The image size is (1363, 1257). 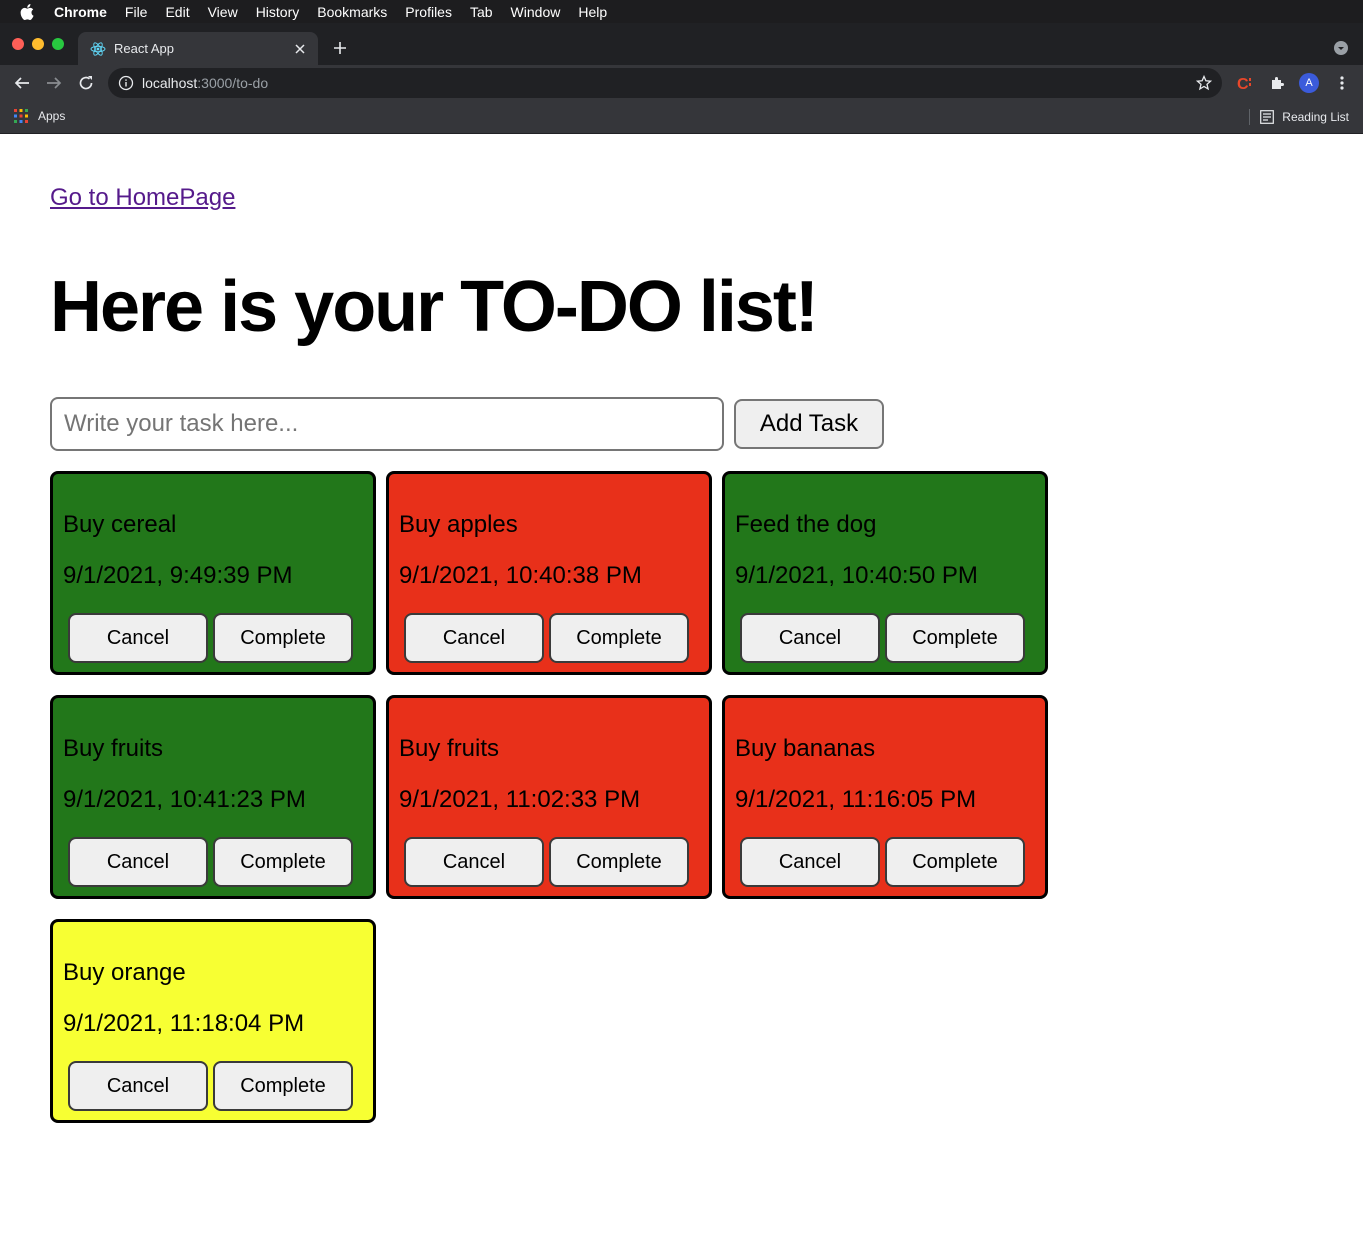 What do you see at coordinates (809, 424) in the screenshot?
I see `add-task-button: Add Task` at bounding box center [809, 424].